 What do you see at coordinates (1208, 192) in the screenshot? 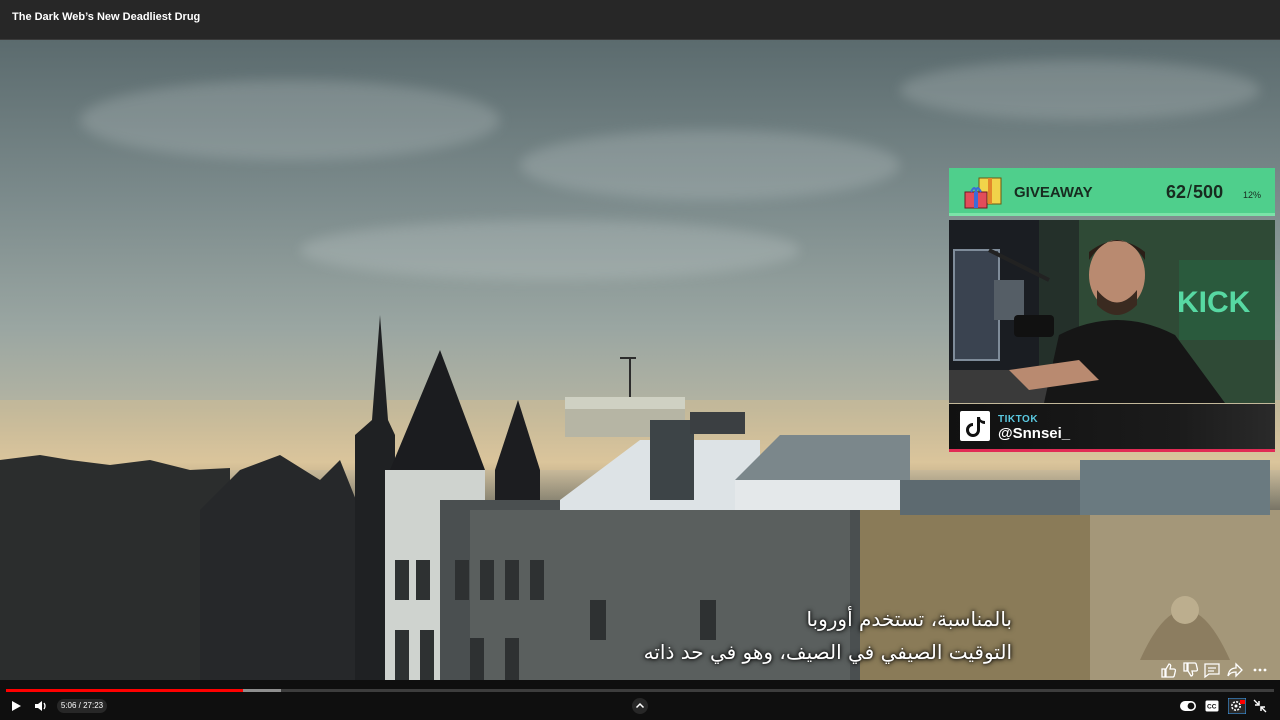
I see `giveaway-total: 500` at bounding box center [1208, 192].